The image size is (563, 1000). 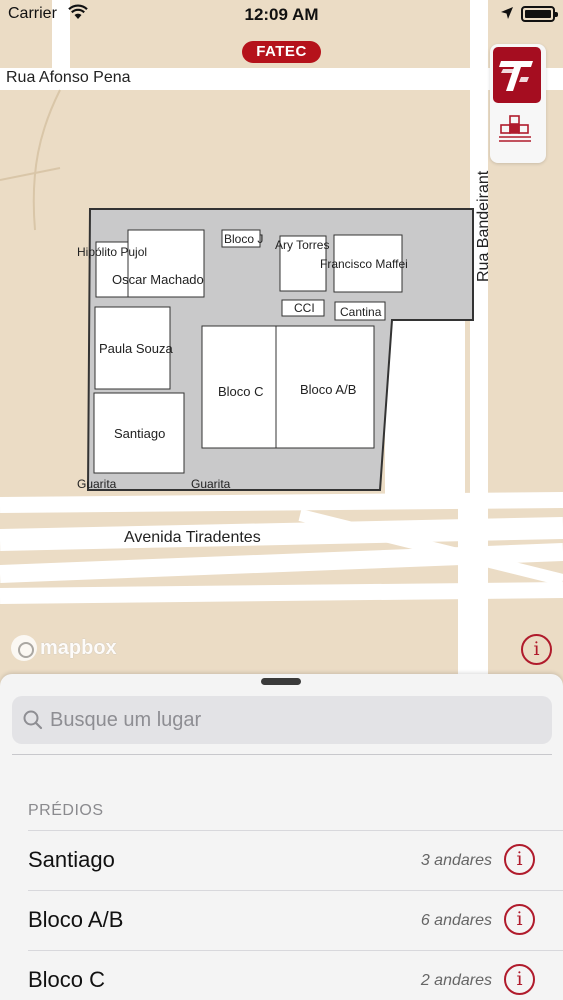 What do you see at coordinates (360, 312) in the screenshot?
I see `map-label-cantina: Cantina` at bounding box center [360, 312].